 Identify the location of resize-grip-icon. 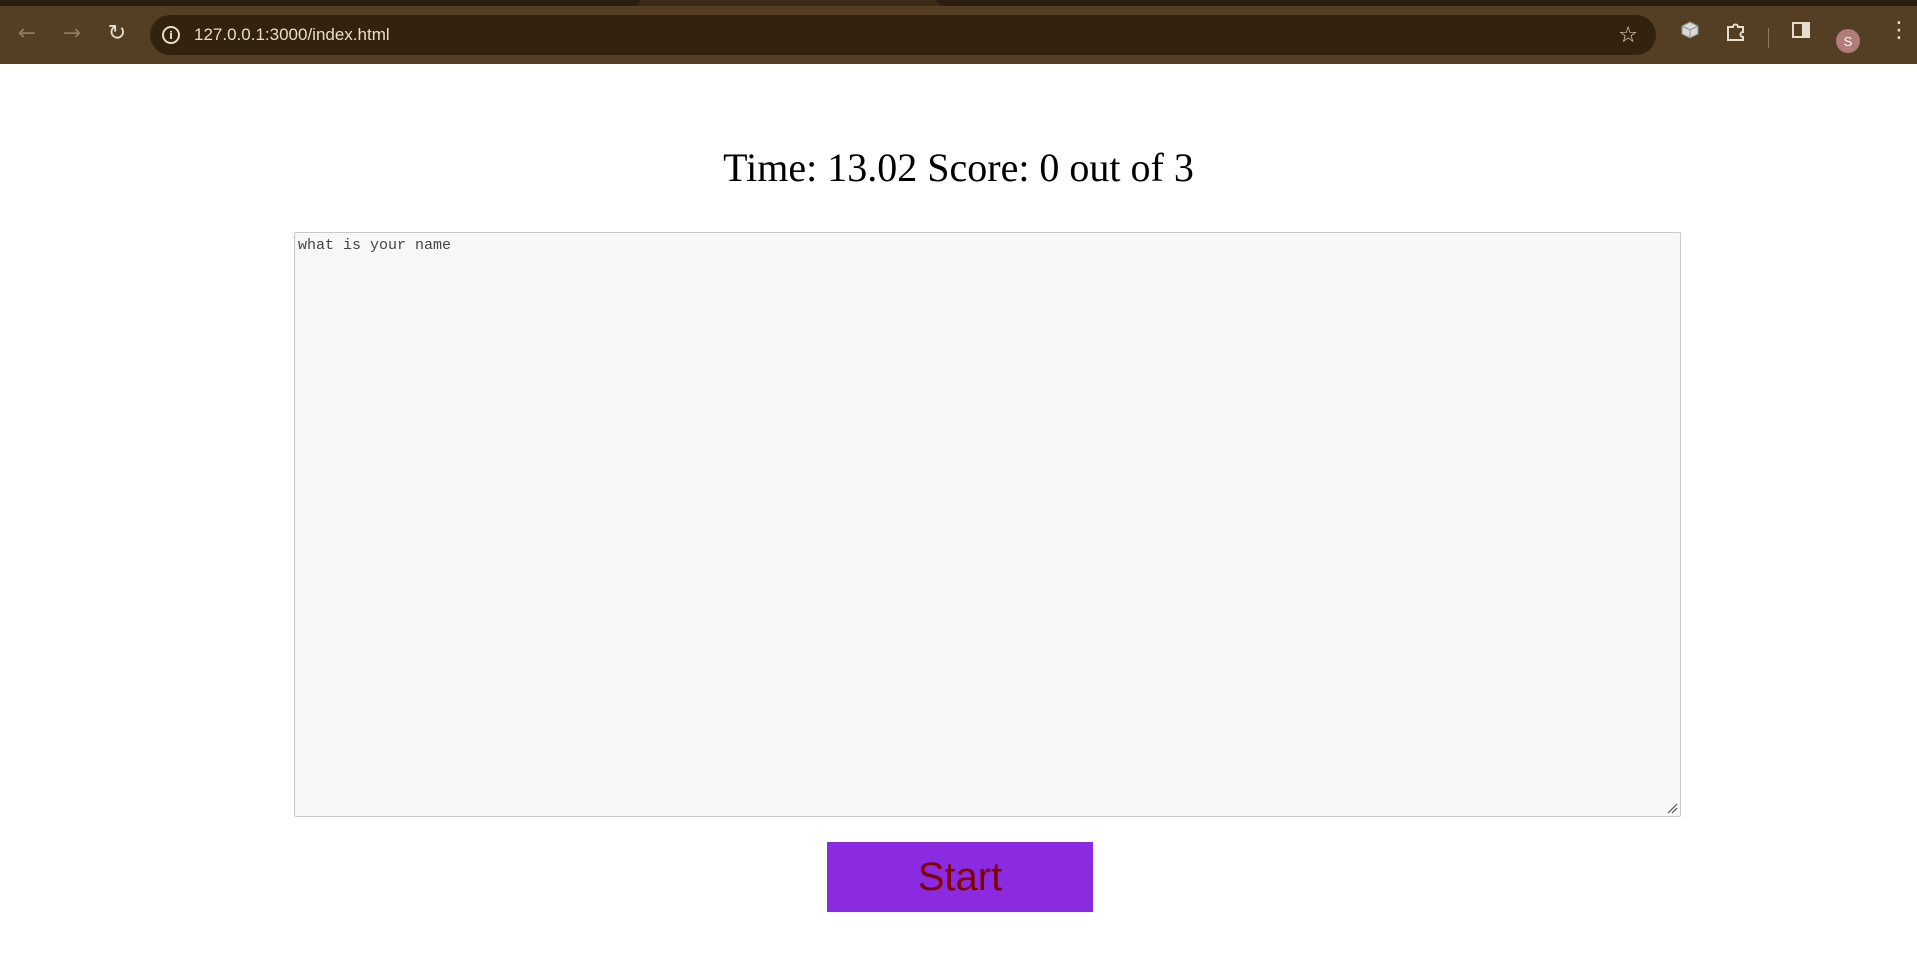
(1672, 808).